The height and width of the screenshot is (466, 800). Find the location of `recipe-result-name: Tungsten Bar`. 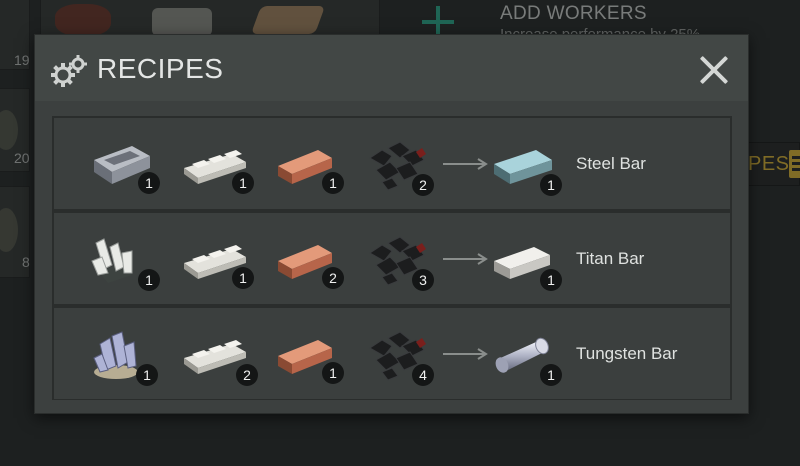

recipe-result-name: Tungsten Bar is located at coordinates (627, 353).